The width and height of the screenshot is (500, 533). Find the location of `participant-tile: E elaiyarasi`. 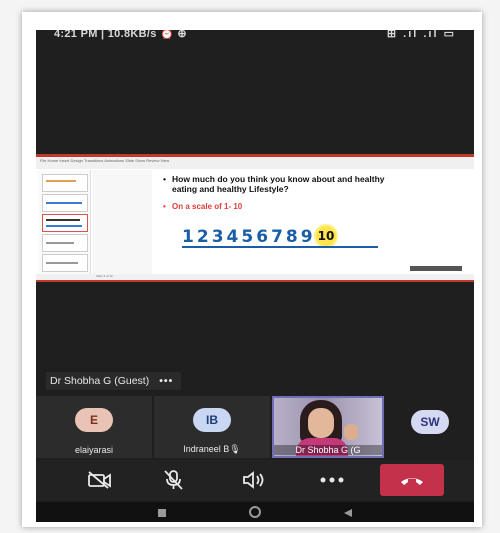

participant-tile: E elaiyarasi is located at coordinates (94, 427).